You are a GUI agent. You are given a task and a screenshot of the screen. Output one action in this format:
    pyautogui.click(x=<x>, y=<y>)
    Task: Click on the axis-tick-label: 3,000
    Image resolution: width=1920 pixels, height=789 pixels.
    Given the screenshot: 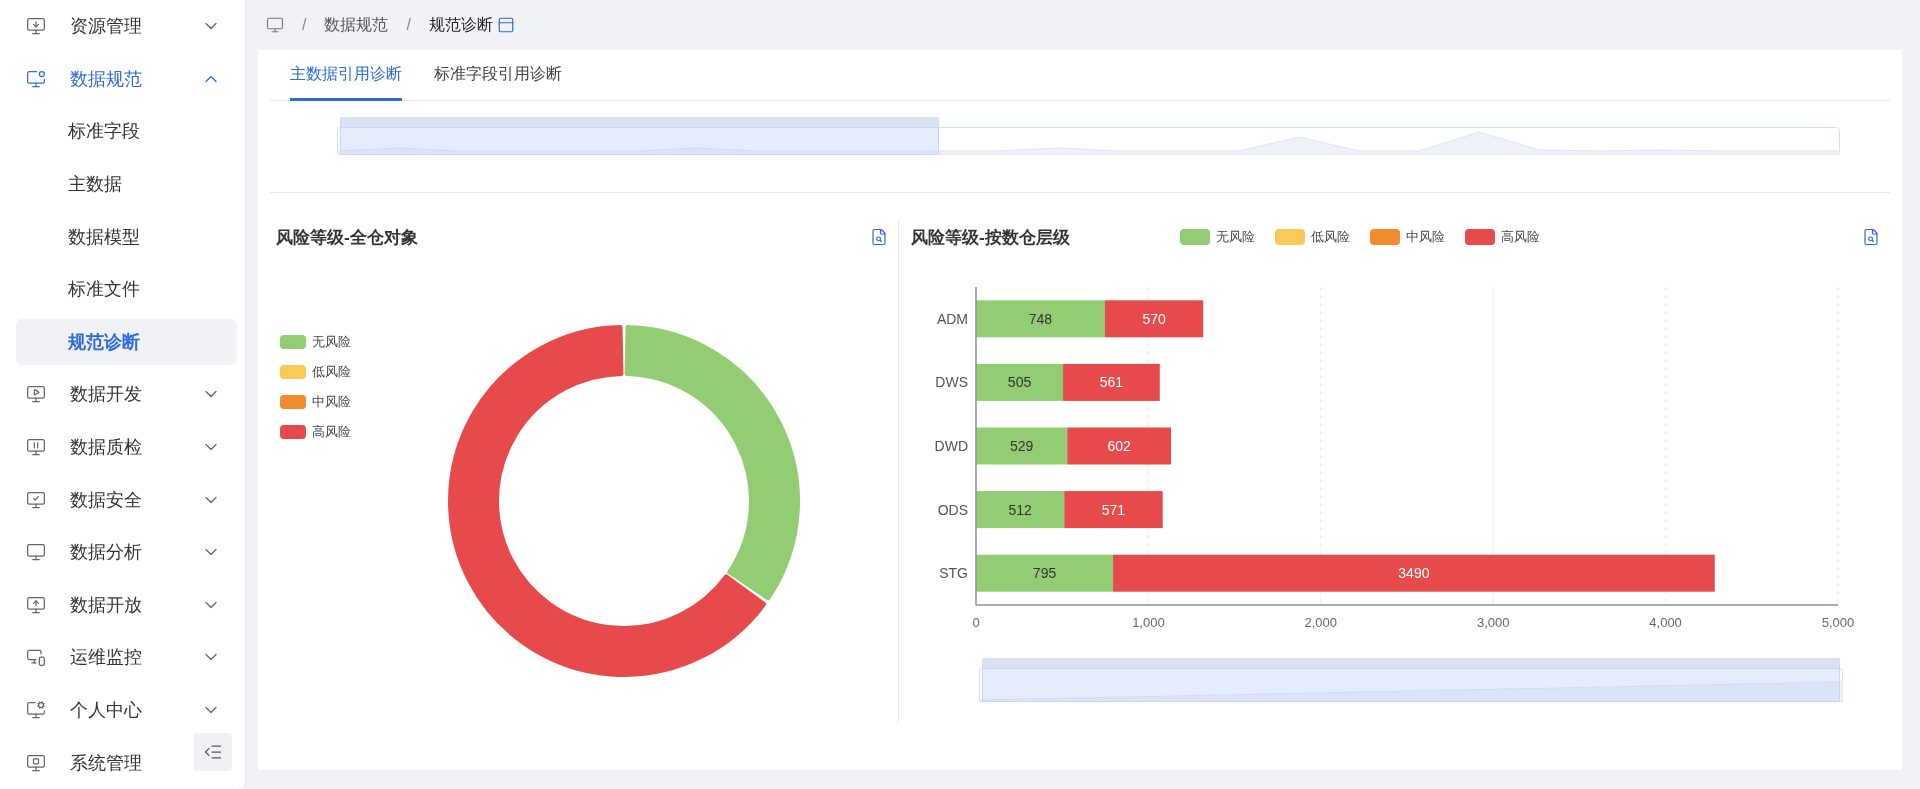 What is the action you would take?
    pyautogui.click(x=1493, y=622)
    